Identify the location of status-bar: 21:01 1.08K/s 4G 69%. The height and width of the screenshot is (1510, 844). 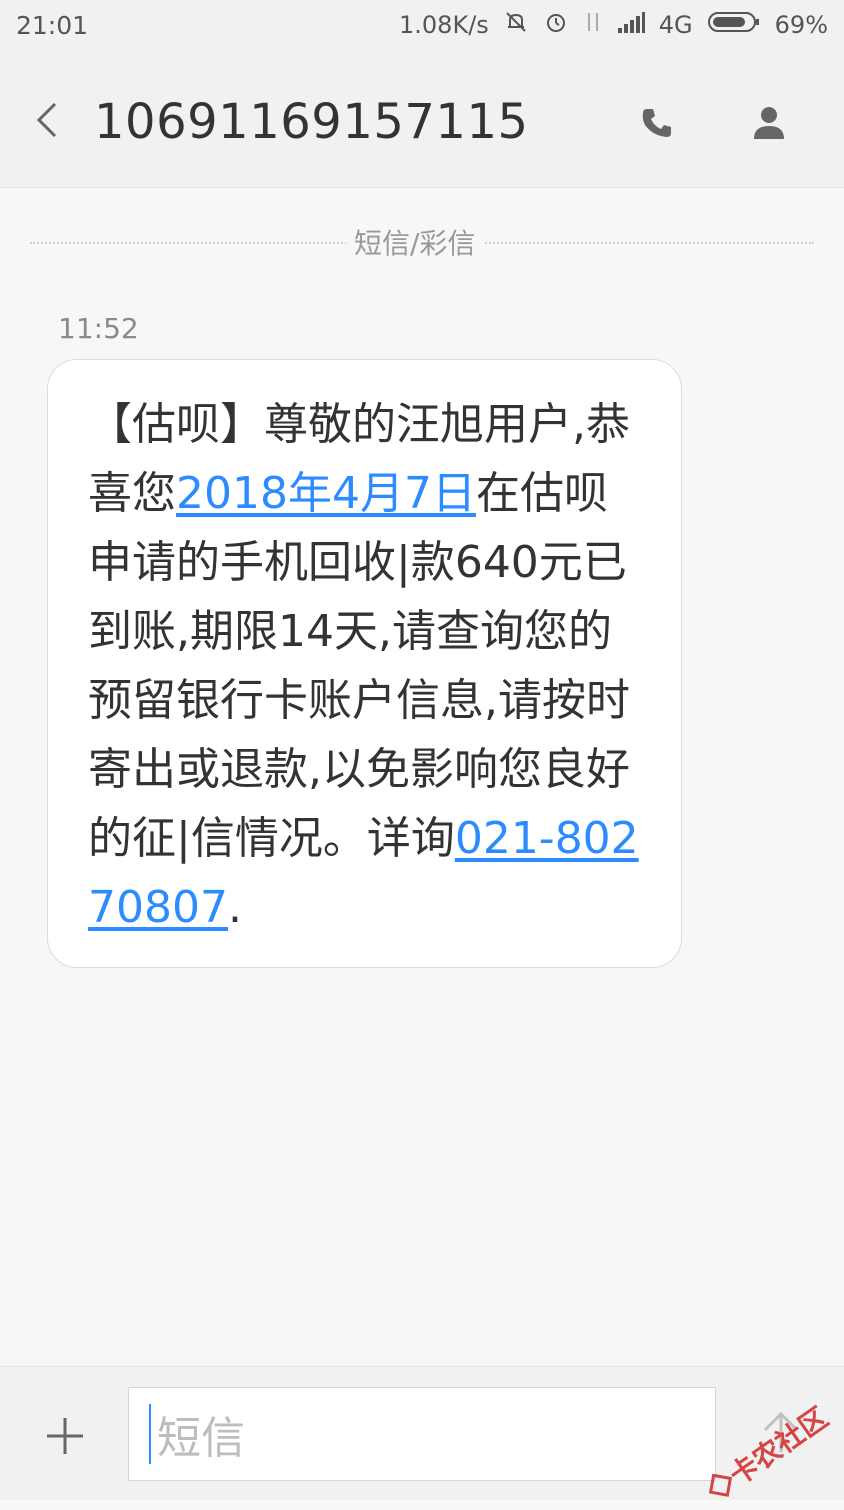
(422, 25).